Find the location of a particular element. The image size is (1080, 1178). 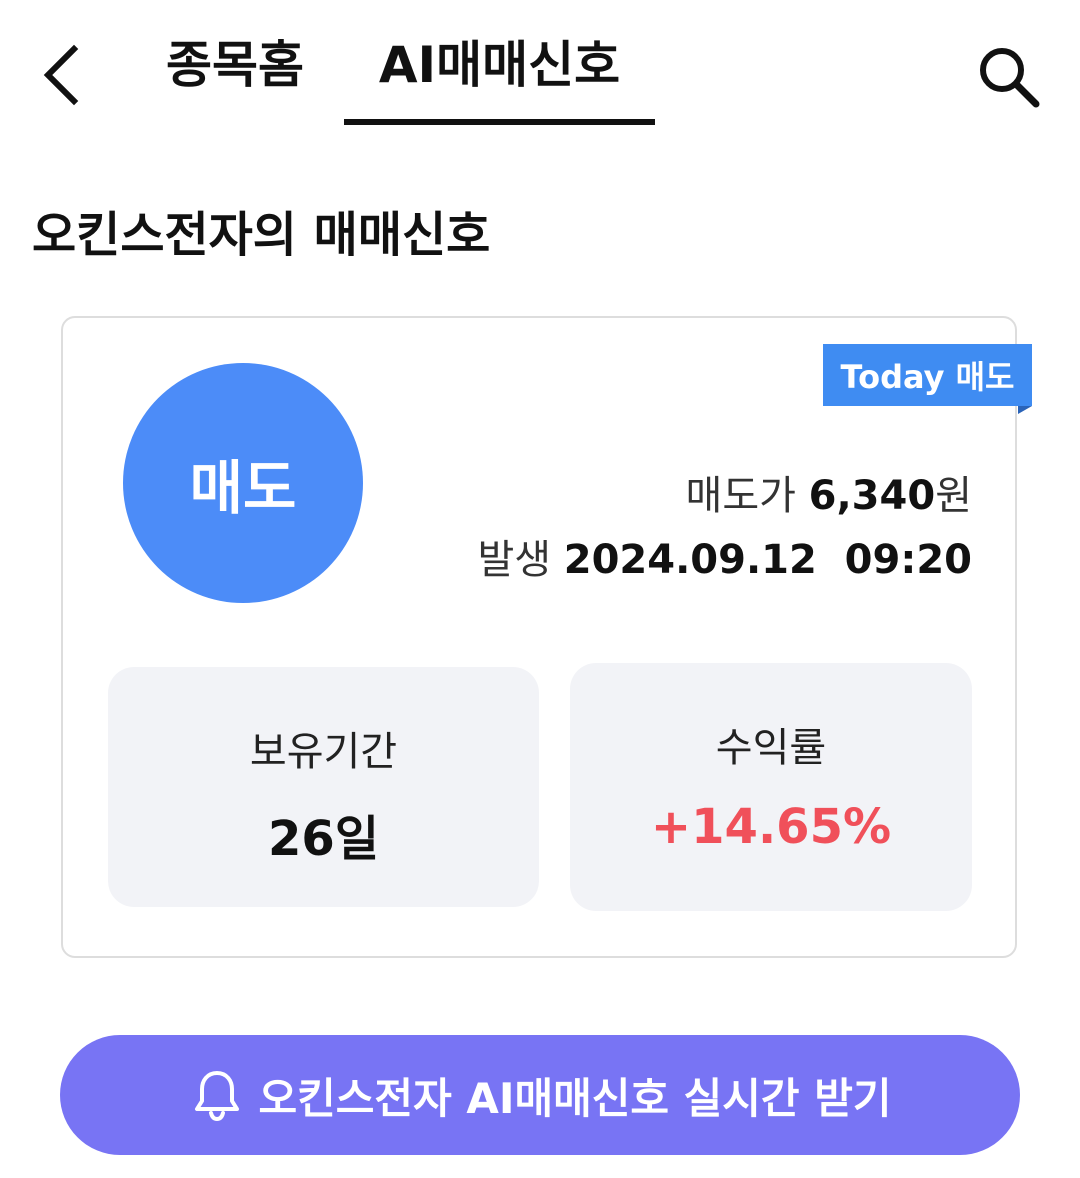

bell-icon is located at coordinates (217, 1095).